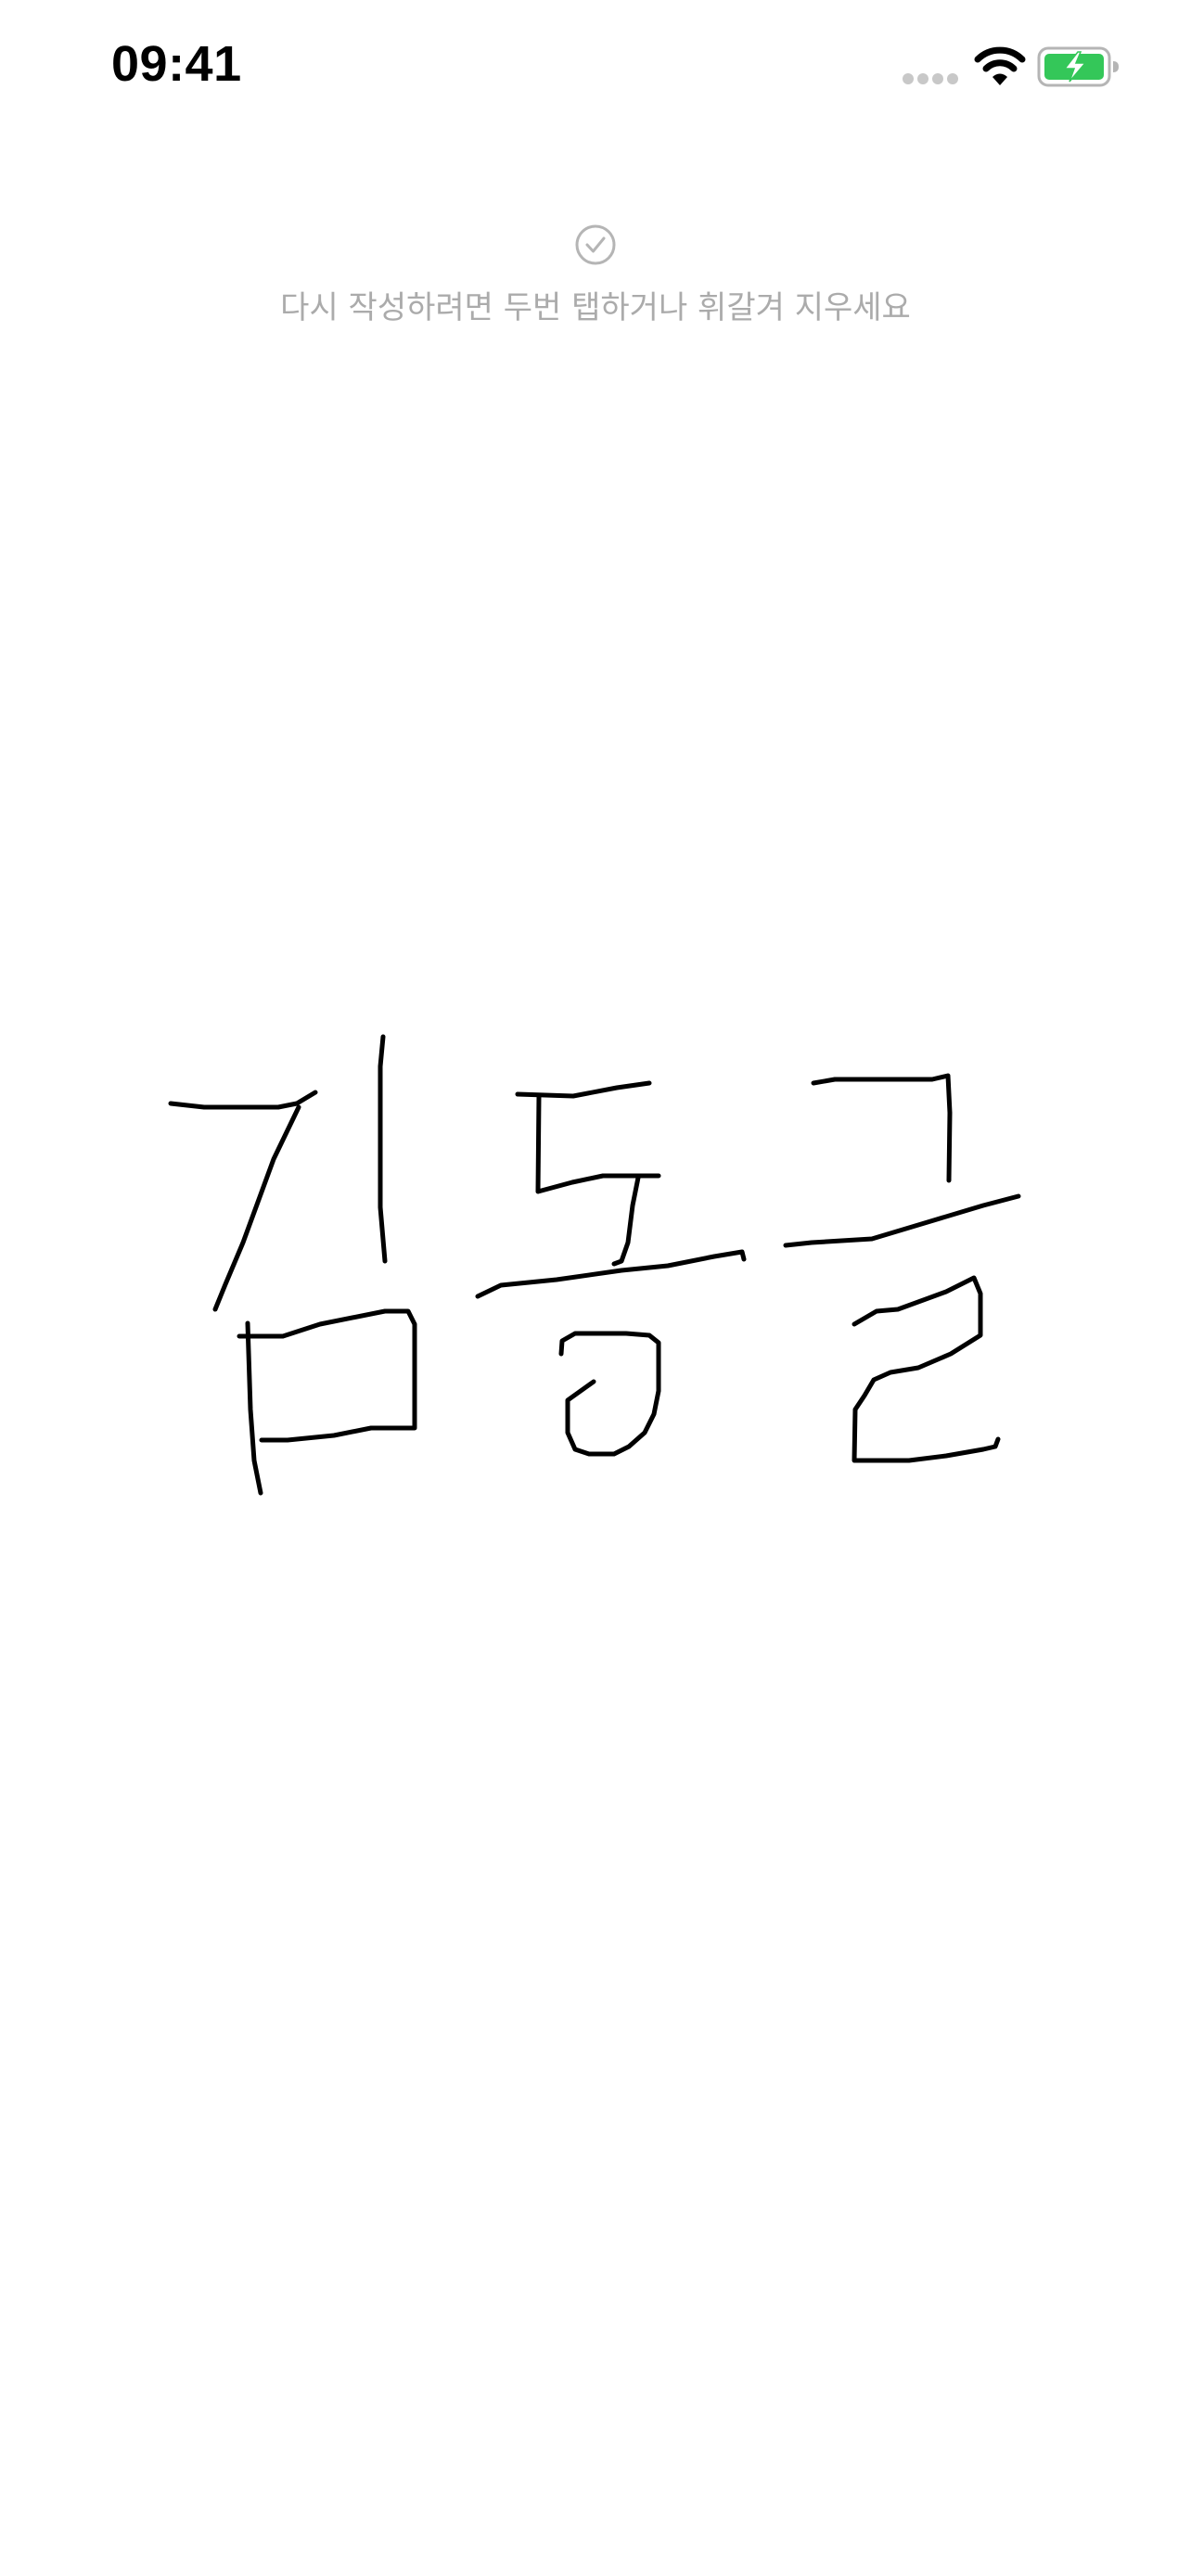  Describe the element at coordinates (595, 244) in the screenshot. I see `checkmark-circle-icon` at that location.